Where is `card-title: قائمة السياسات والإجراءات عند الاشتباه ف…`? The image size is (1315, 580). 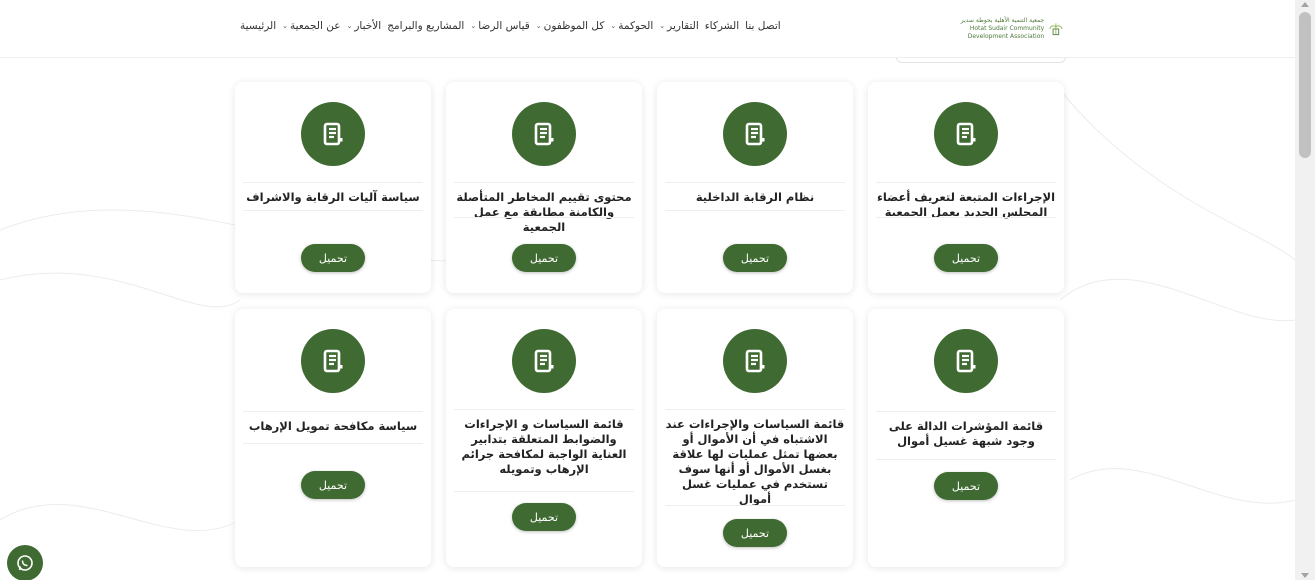
card-title: قائمة السياسات والإجراءات عند الاشتباه ف… is located at coordinates (755, 461).